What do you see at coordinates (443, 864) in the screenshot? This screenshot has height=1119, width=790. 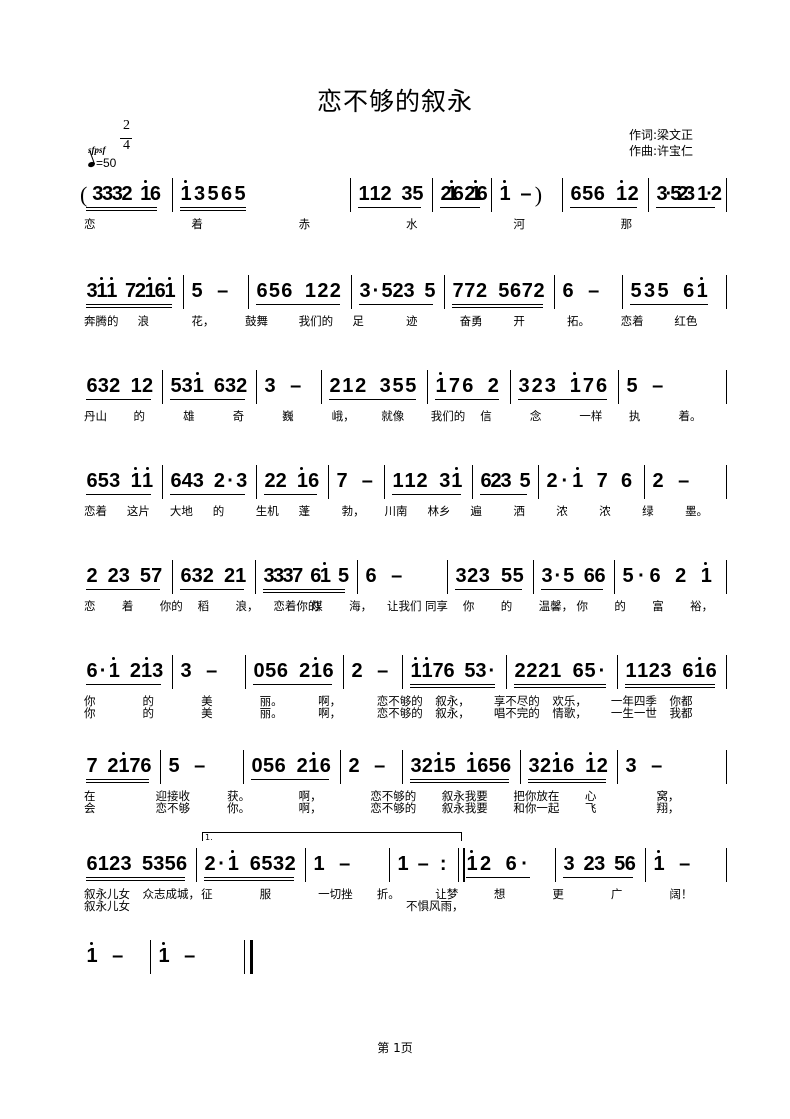 I see `repeat-sign: :` at bounding box center [443, 864].